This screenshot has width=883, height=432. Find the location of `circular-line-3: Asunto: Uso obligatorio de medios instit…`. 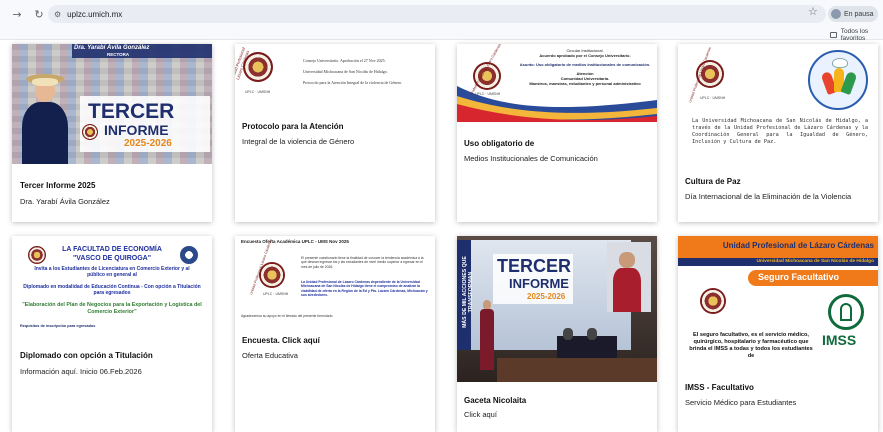

circular-line-3: Asunto: Uso obligatorio de medios instit… is located at coordinates (585, 64).